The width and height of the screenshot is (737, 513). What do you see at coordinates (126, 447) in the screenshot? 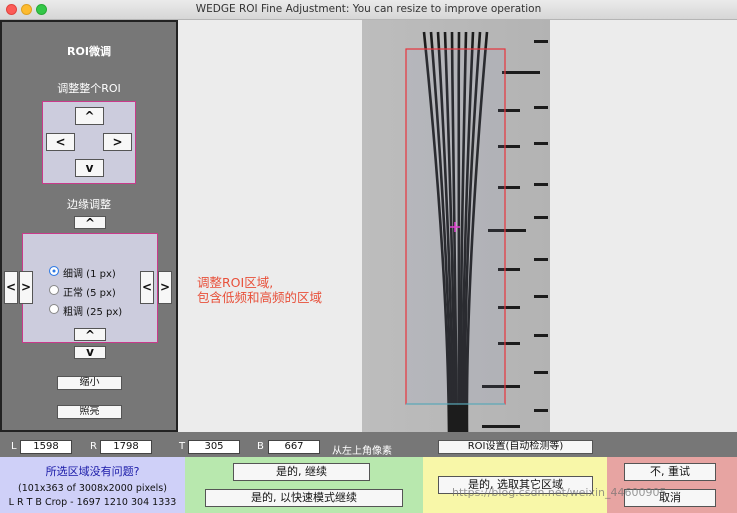
I see `right-coord-field: 1798` at bounding box center [126, 447].